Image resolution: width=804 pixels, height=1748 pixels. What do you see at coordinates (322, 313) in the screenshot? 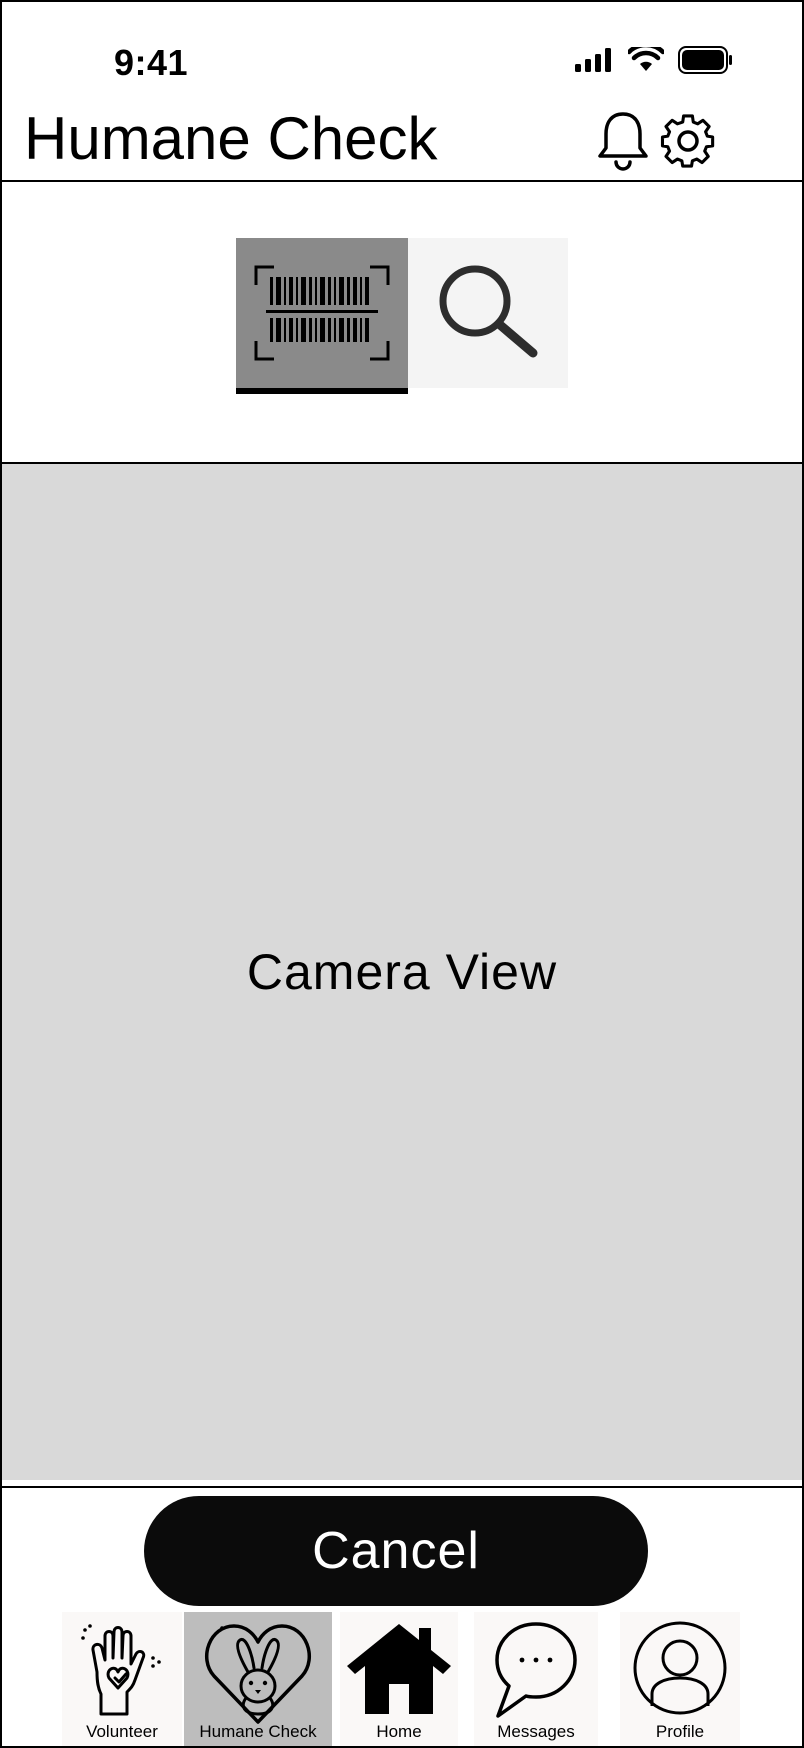
I see `barcode-scan-icon` at bounding box center [322, 313].